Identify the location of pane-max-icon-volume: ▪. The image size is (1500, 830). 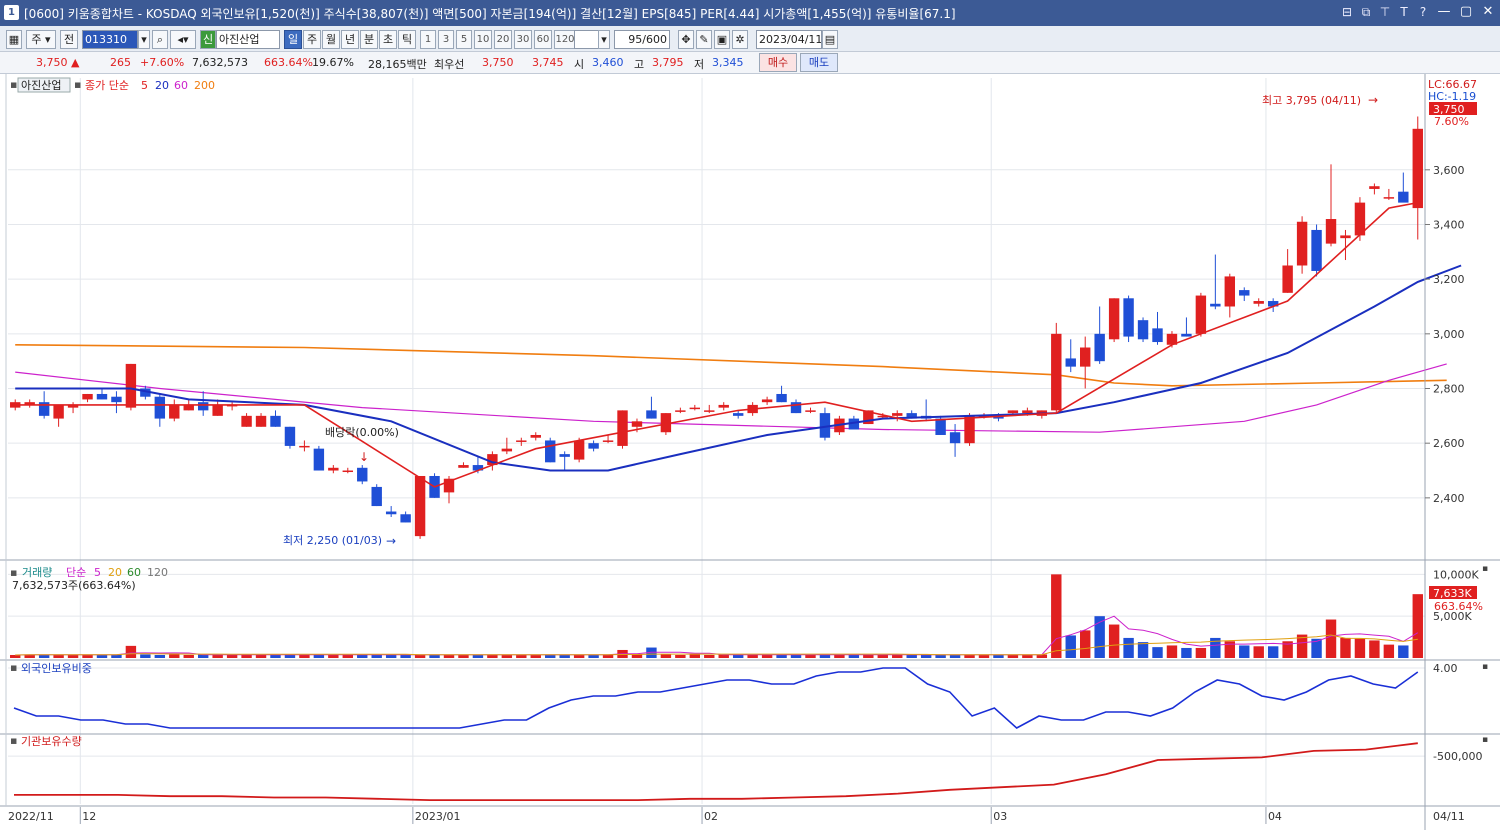
(1485, 569).